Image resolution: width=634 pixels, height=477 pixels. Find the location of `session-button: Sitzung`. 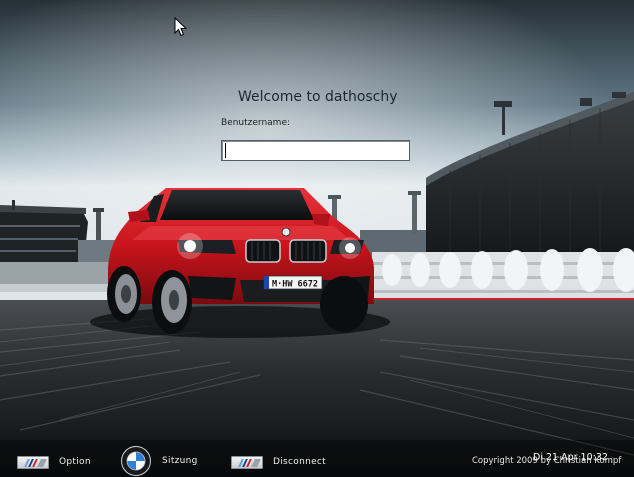

session-button: Sitzung is located at coordinates (159, 461).